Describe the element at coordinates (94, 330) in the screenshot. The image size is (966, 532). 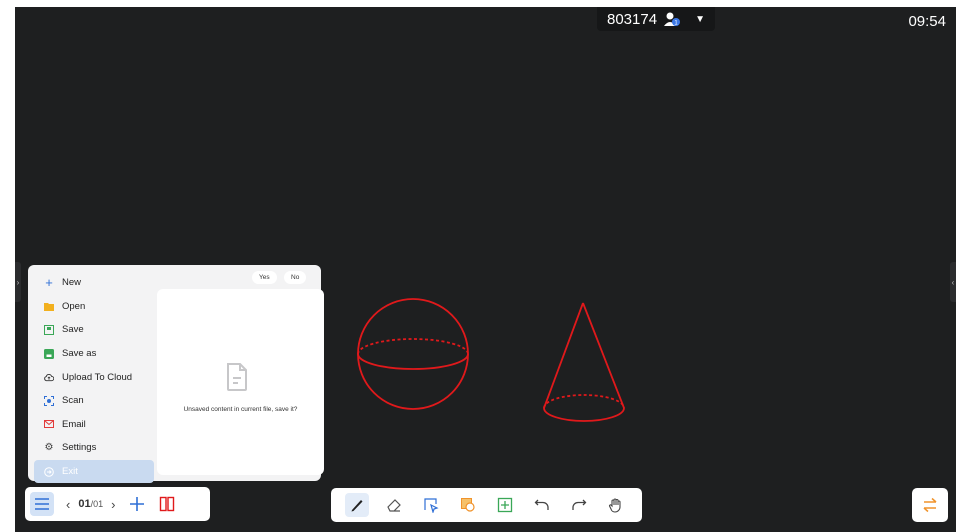
I see `menu-item-save: Save` at that location.